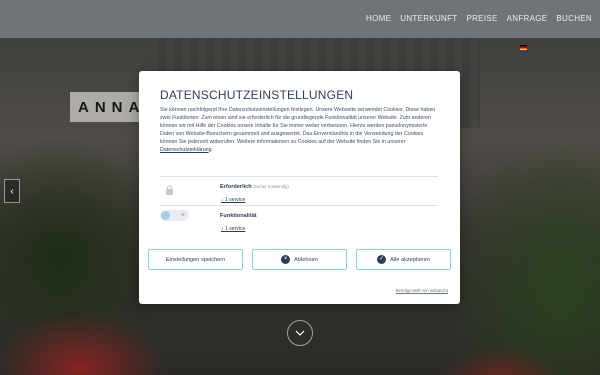  Describe the element at coordinates (410, 259) in the screenshot. I see `accept-all-label: Alle akzeptieren` at that location.